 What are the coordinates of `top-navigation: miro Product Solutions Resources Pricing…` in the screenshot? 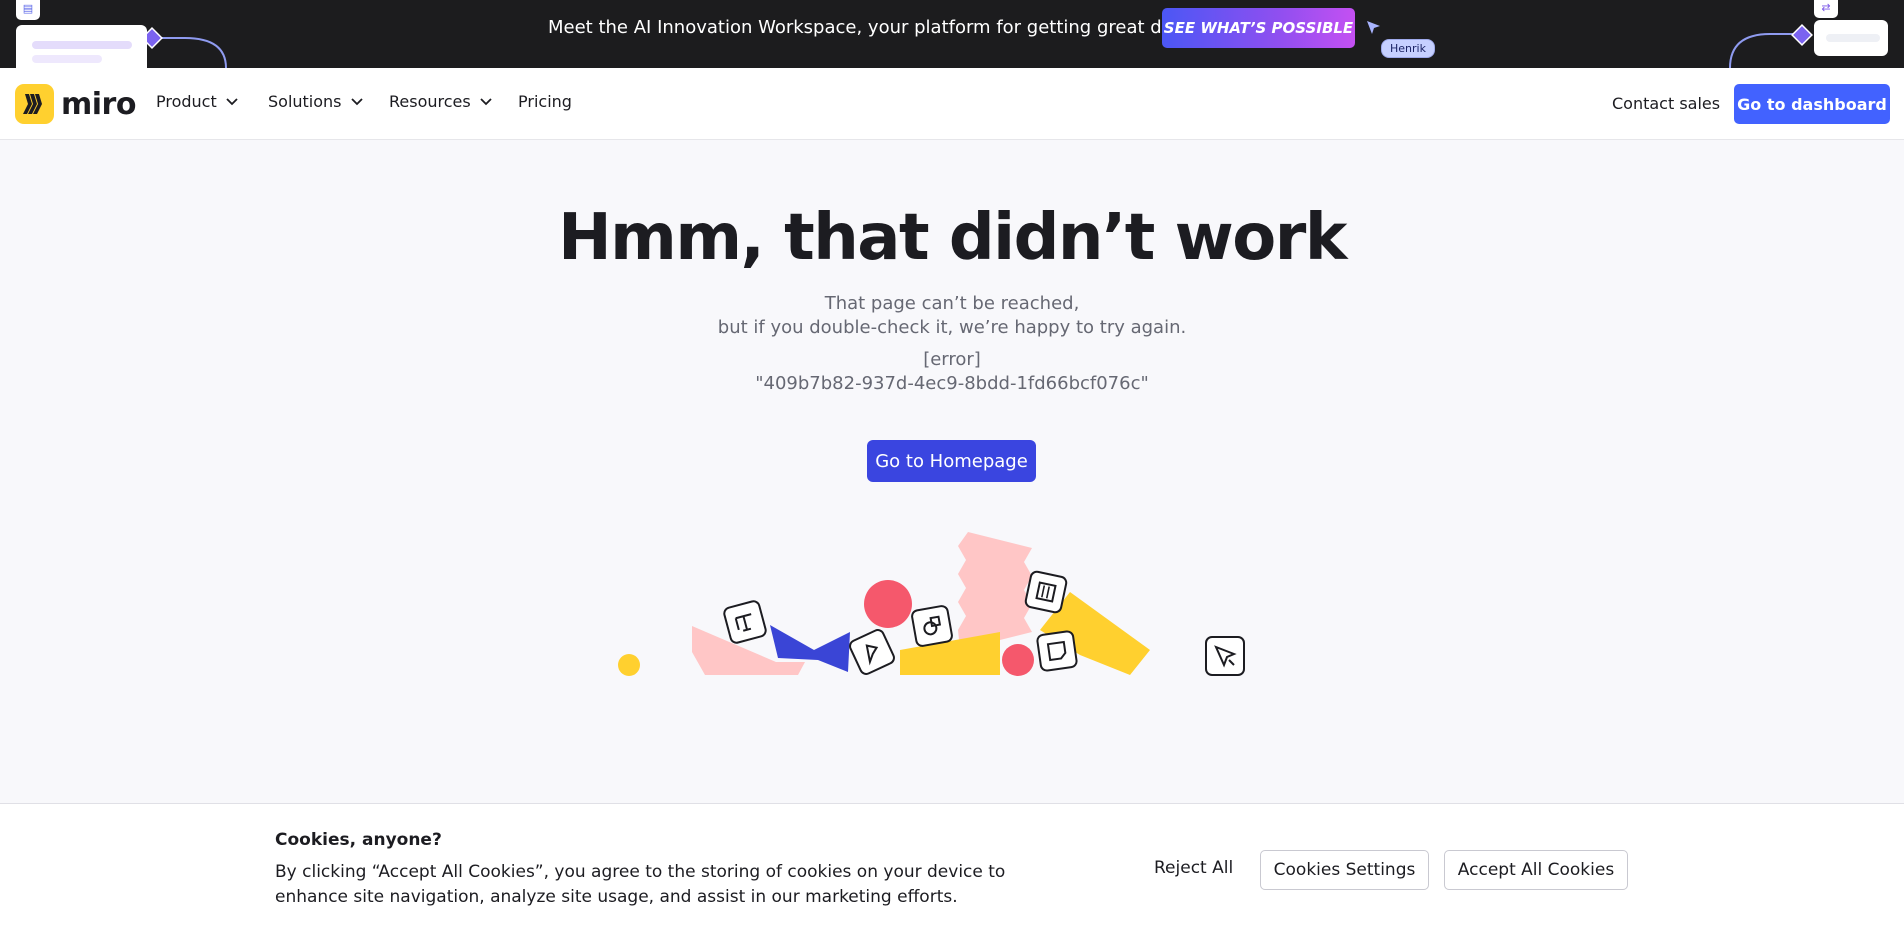 It's located at (952, 104).